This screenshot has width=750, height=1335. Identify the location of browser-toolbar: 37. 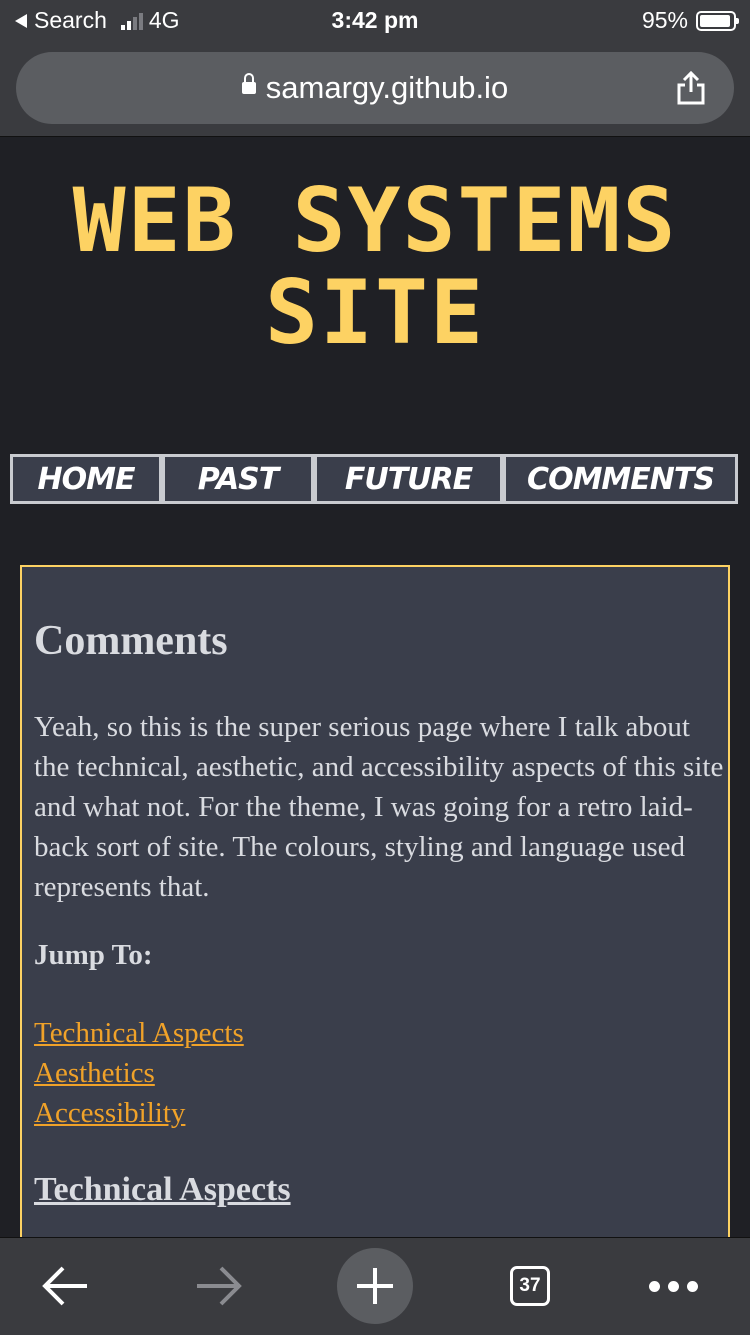
(375, 1286).